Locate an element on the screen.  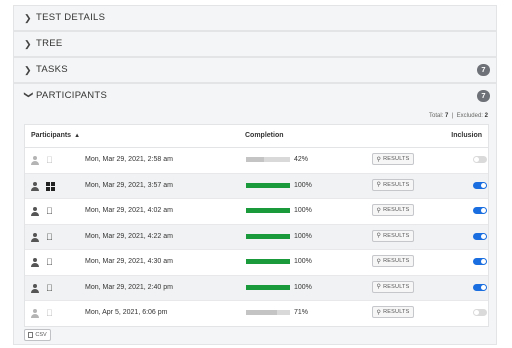
table-row: Mon, Mar 29, 2021, 3:57 am 100% ⚲ RESULTS is located at coordinates (256, 186).